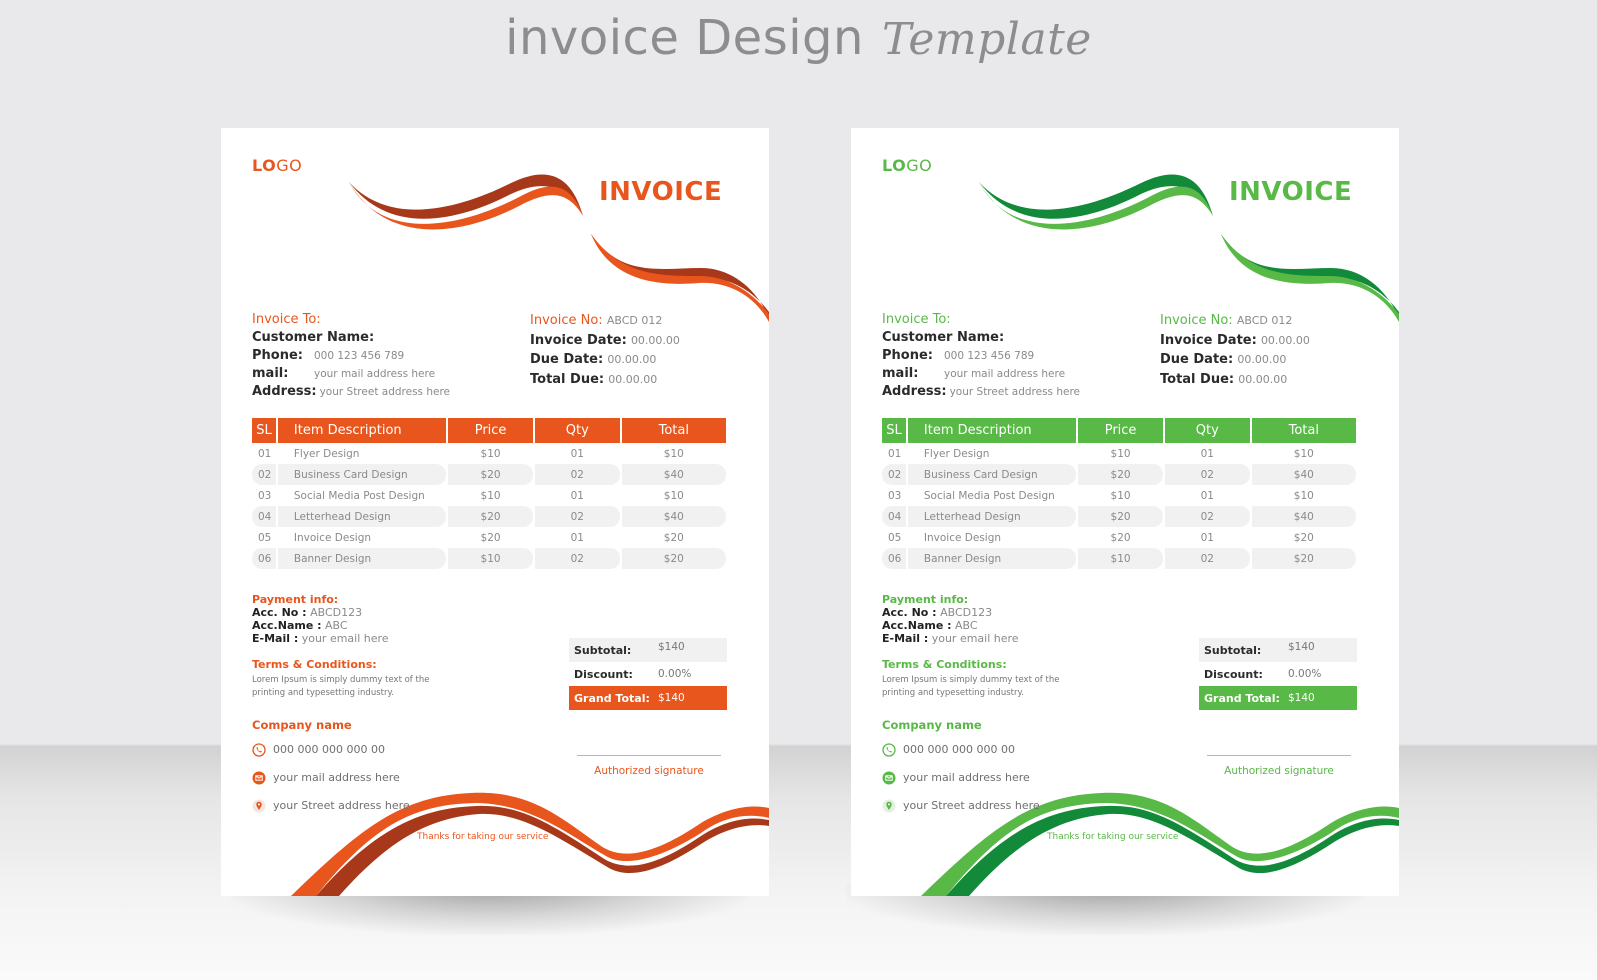 The height and width of the screenshot is (980, 1597). Describe the element at coordinates (673, 474) in the screenshot. I see `cell-total: $40` at that location.